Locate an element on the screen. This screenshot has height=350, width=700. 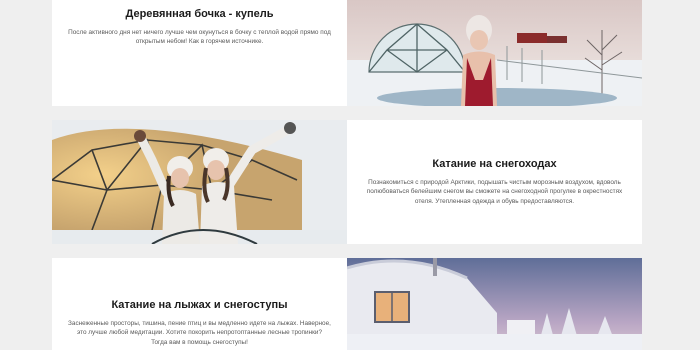
hot-tub-photo is located at coordinates (494, 53).